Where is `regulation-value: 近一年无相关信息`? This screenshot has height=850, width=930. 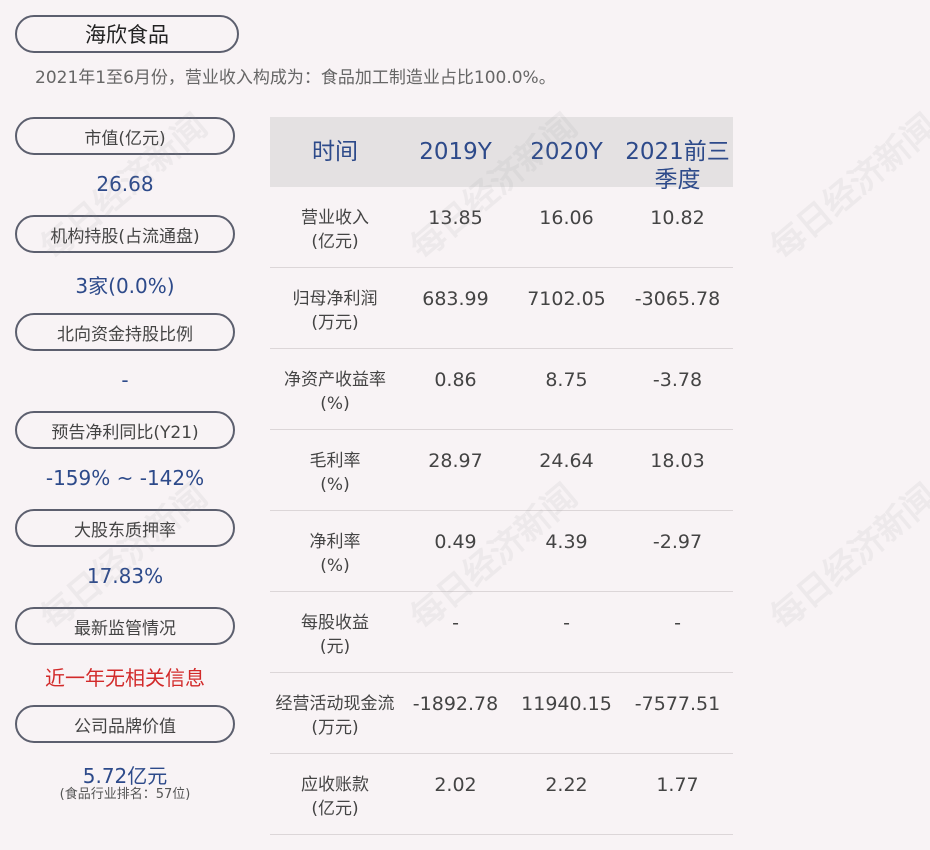 regulation-value: 近一年无相关信息 is located at coordinates (125, 678).